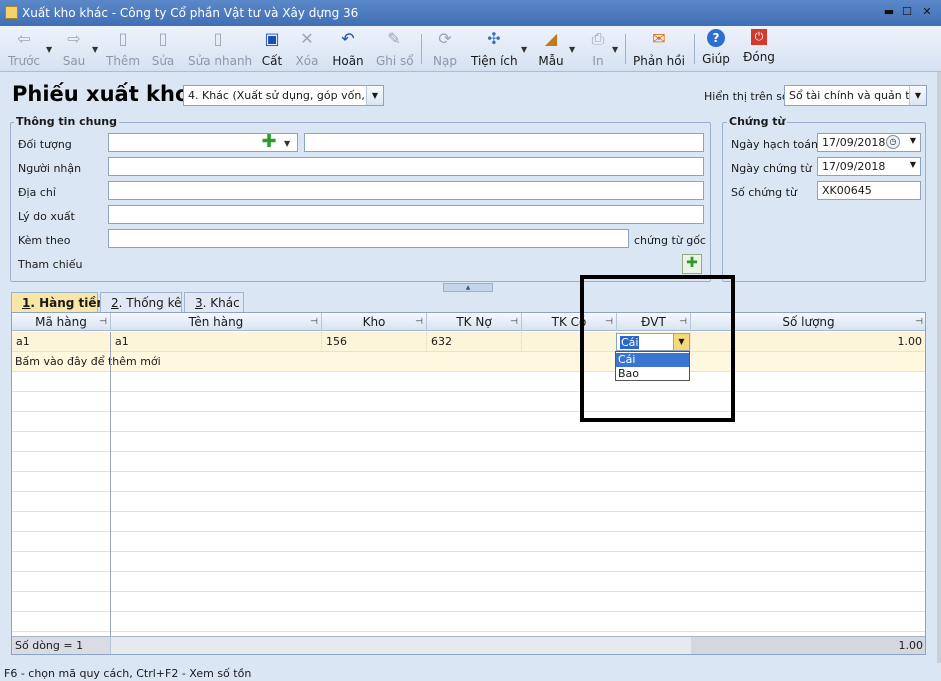 This screenshot has height=681, width=941. I want to click on ngay-chung-tu-value: 17/09/2018, so click(854, 166).